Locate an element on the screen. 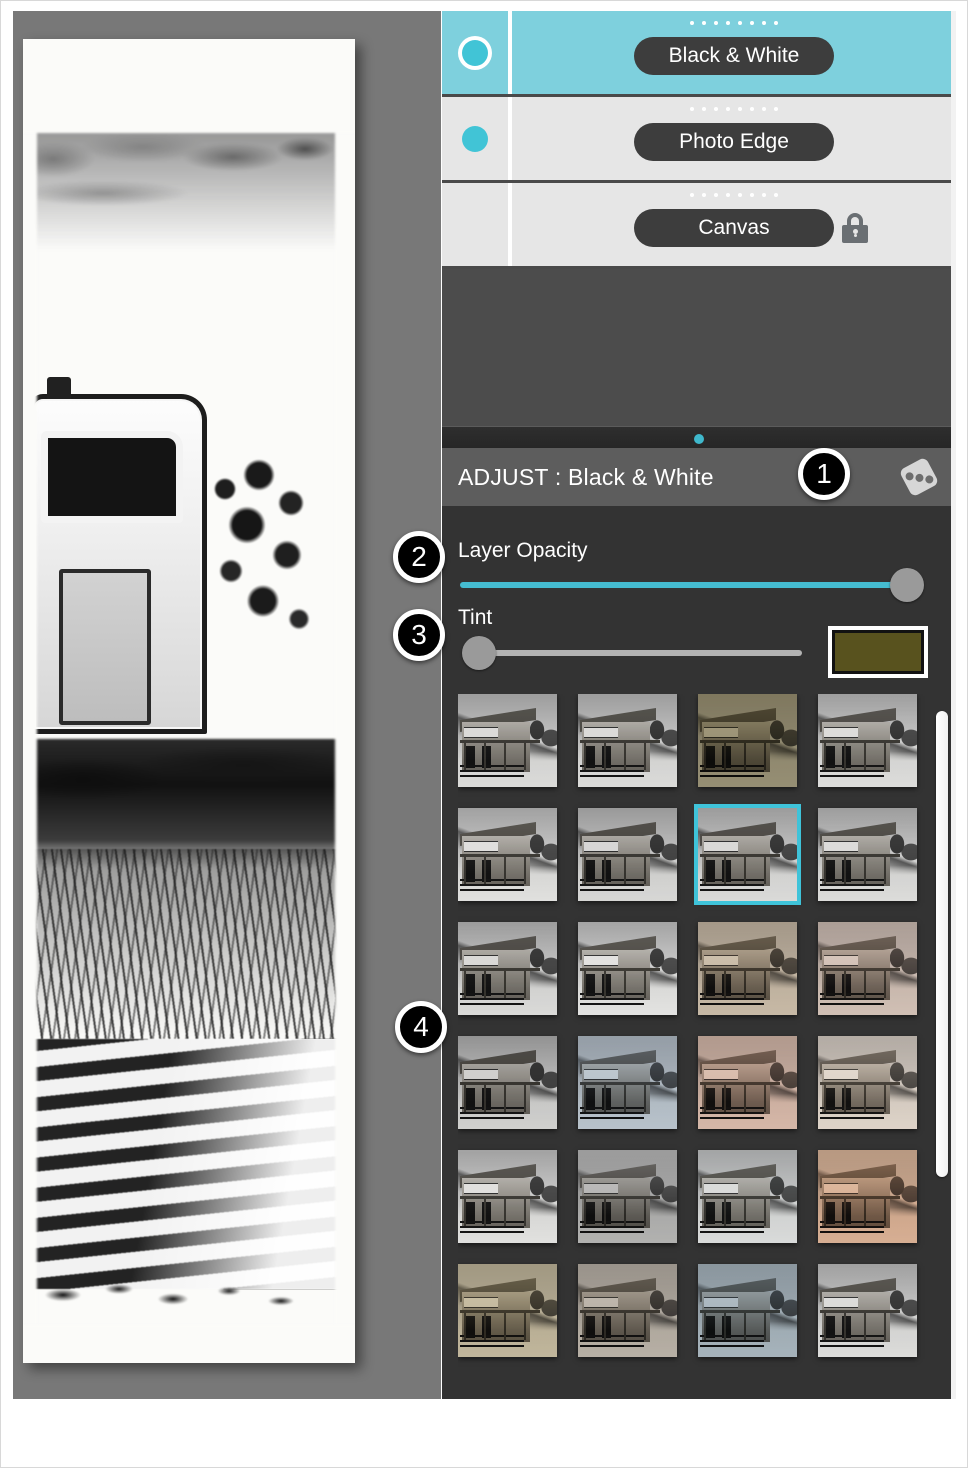 This screenshot has width=968, height=1468. layer-row: Black & White is located at coordinates (699, 54).